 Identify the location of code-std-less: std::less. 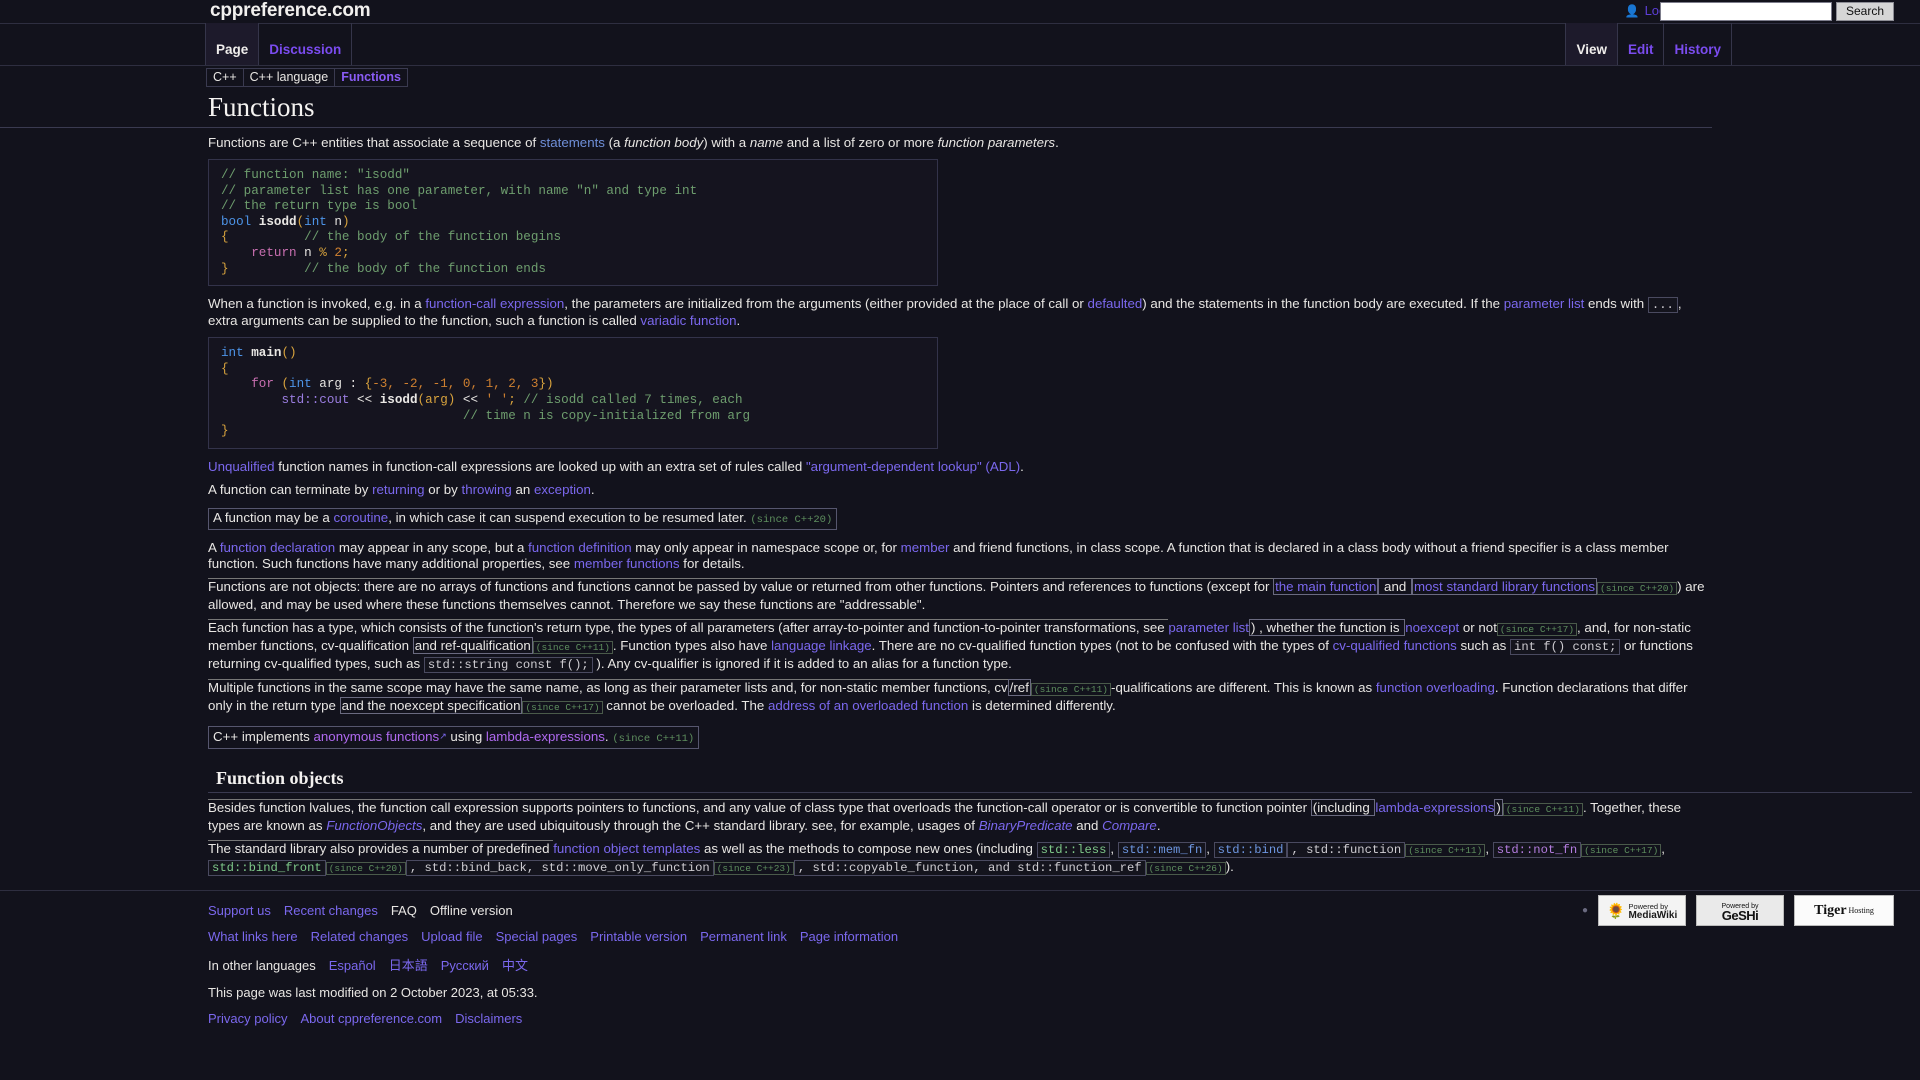
(1074, 850).